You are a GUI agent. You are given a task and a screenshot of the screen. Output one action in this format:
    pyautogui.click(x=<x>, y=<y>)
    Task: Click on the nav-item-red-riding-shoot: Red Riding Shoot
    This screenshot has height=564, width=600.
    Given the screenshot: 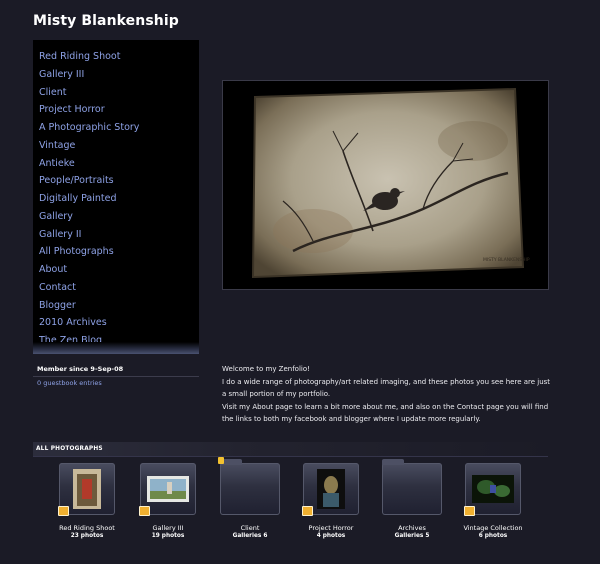 What is the action you would take?
    pyautogui.click(x=89, y=57)
    